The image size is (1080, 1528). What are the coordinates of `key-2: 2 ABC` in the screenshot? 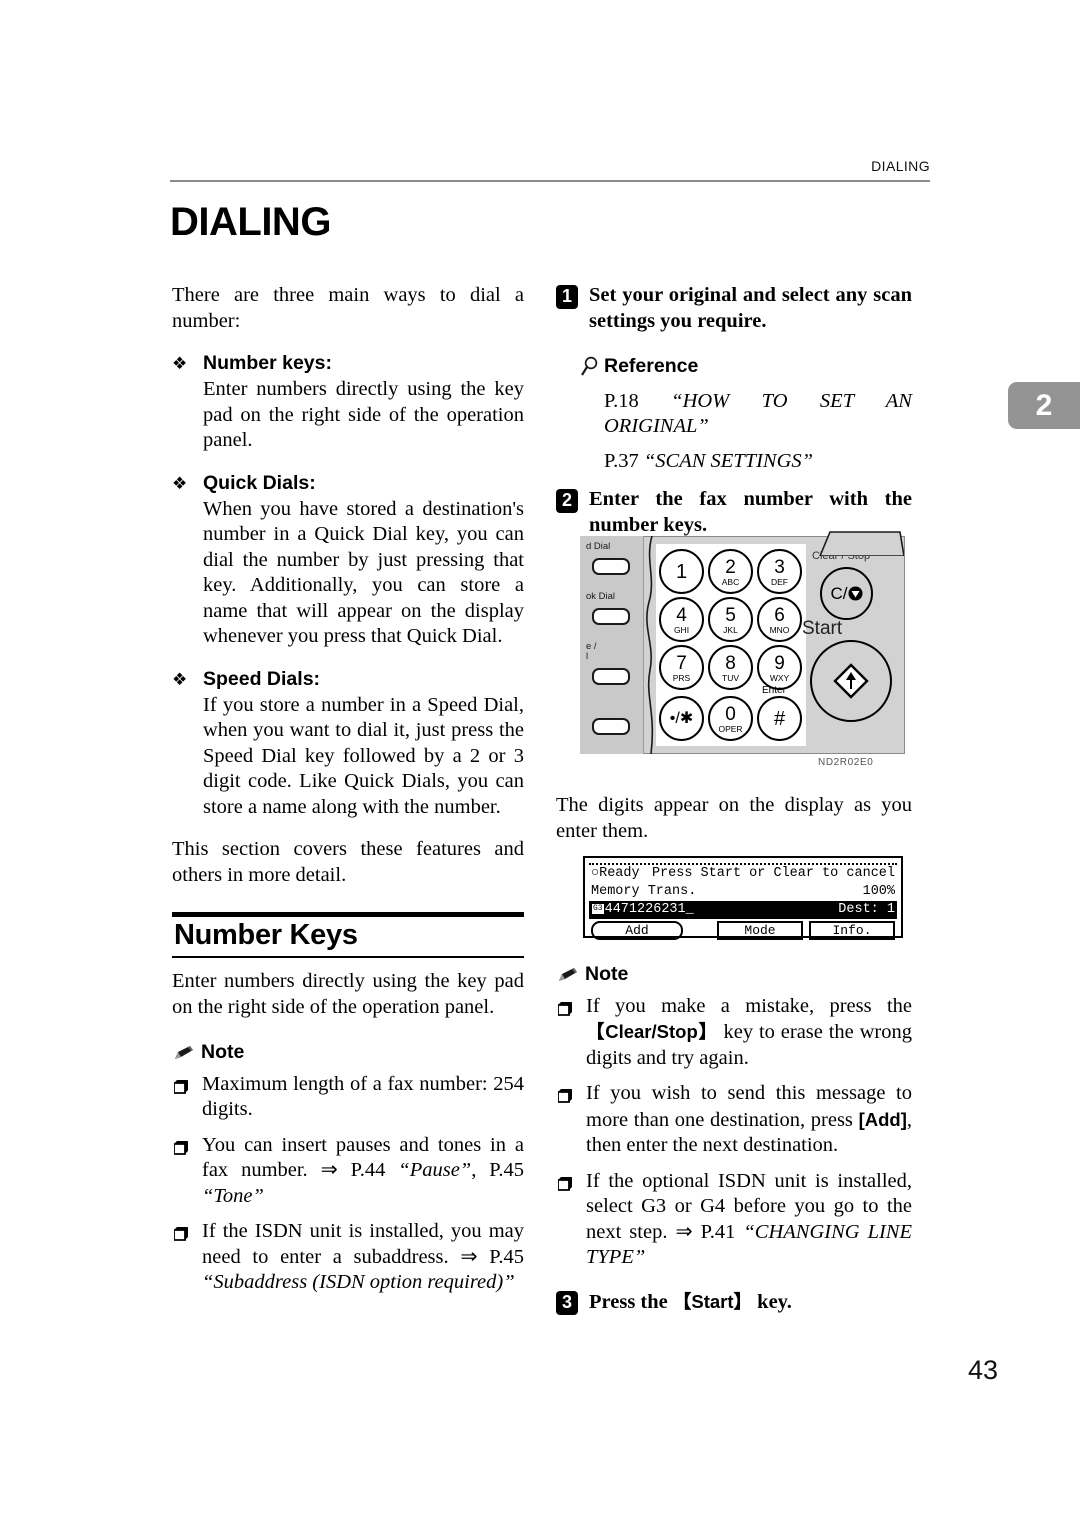 It's located at (730, 571).